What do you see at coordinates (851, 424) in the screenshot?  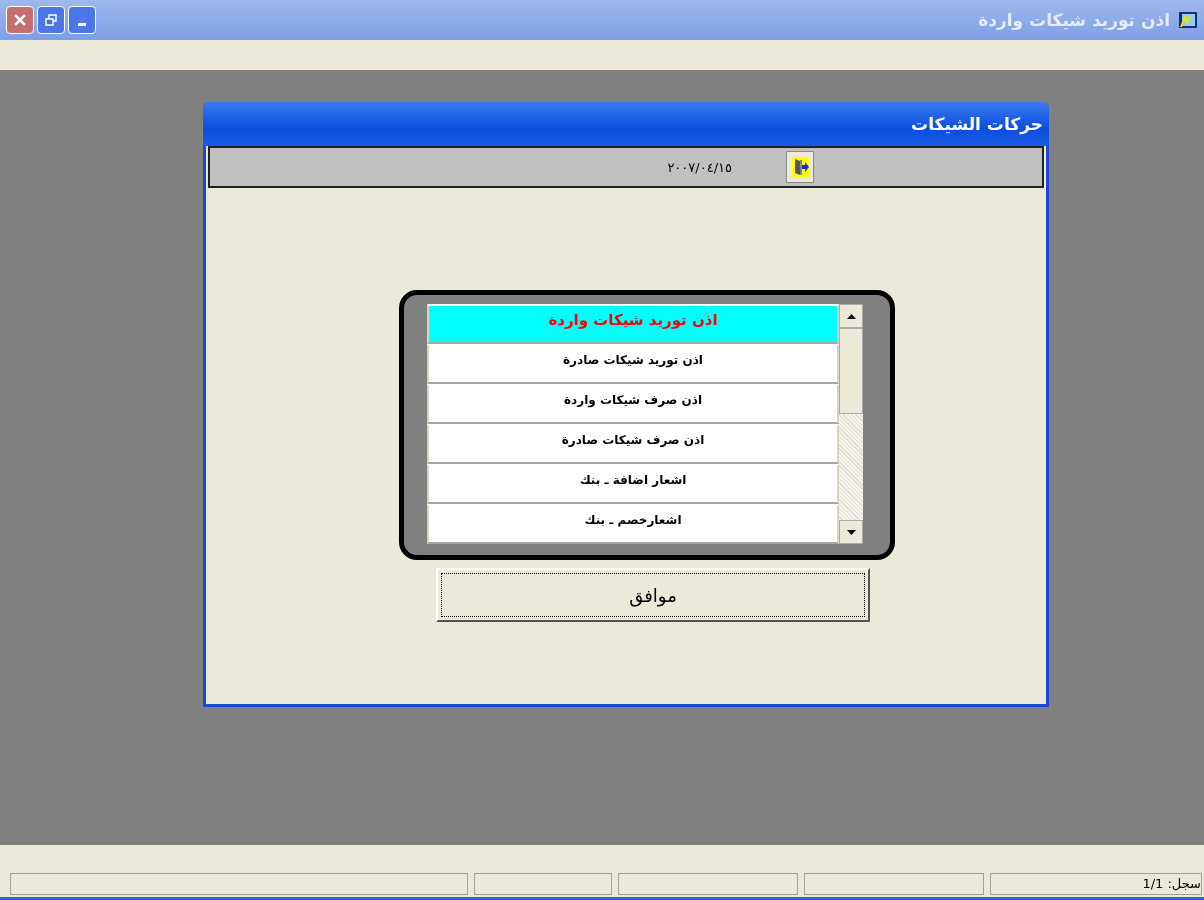 I see `scrollbar` at bounding box center [851, 424].